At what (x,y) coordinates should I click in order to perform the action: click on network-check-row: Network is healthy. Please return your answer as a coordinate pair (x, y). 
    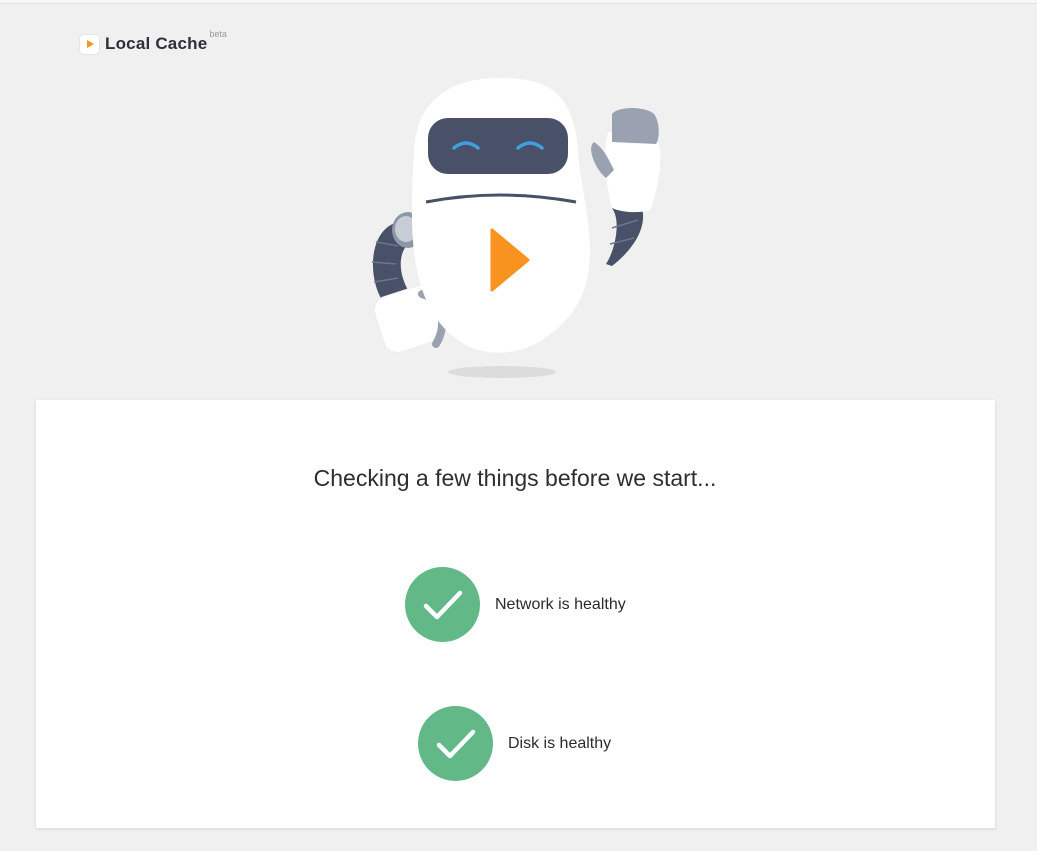
    Looking at the image, I should click on (515, 604).